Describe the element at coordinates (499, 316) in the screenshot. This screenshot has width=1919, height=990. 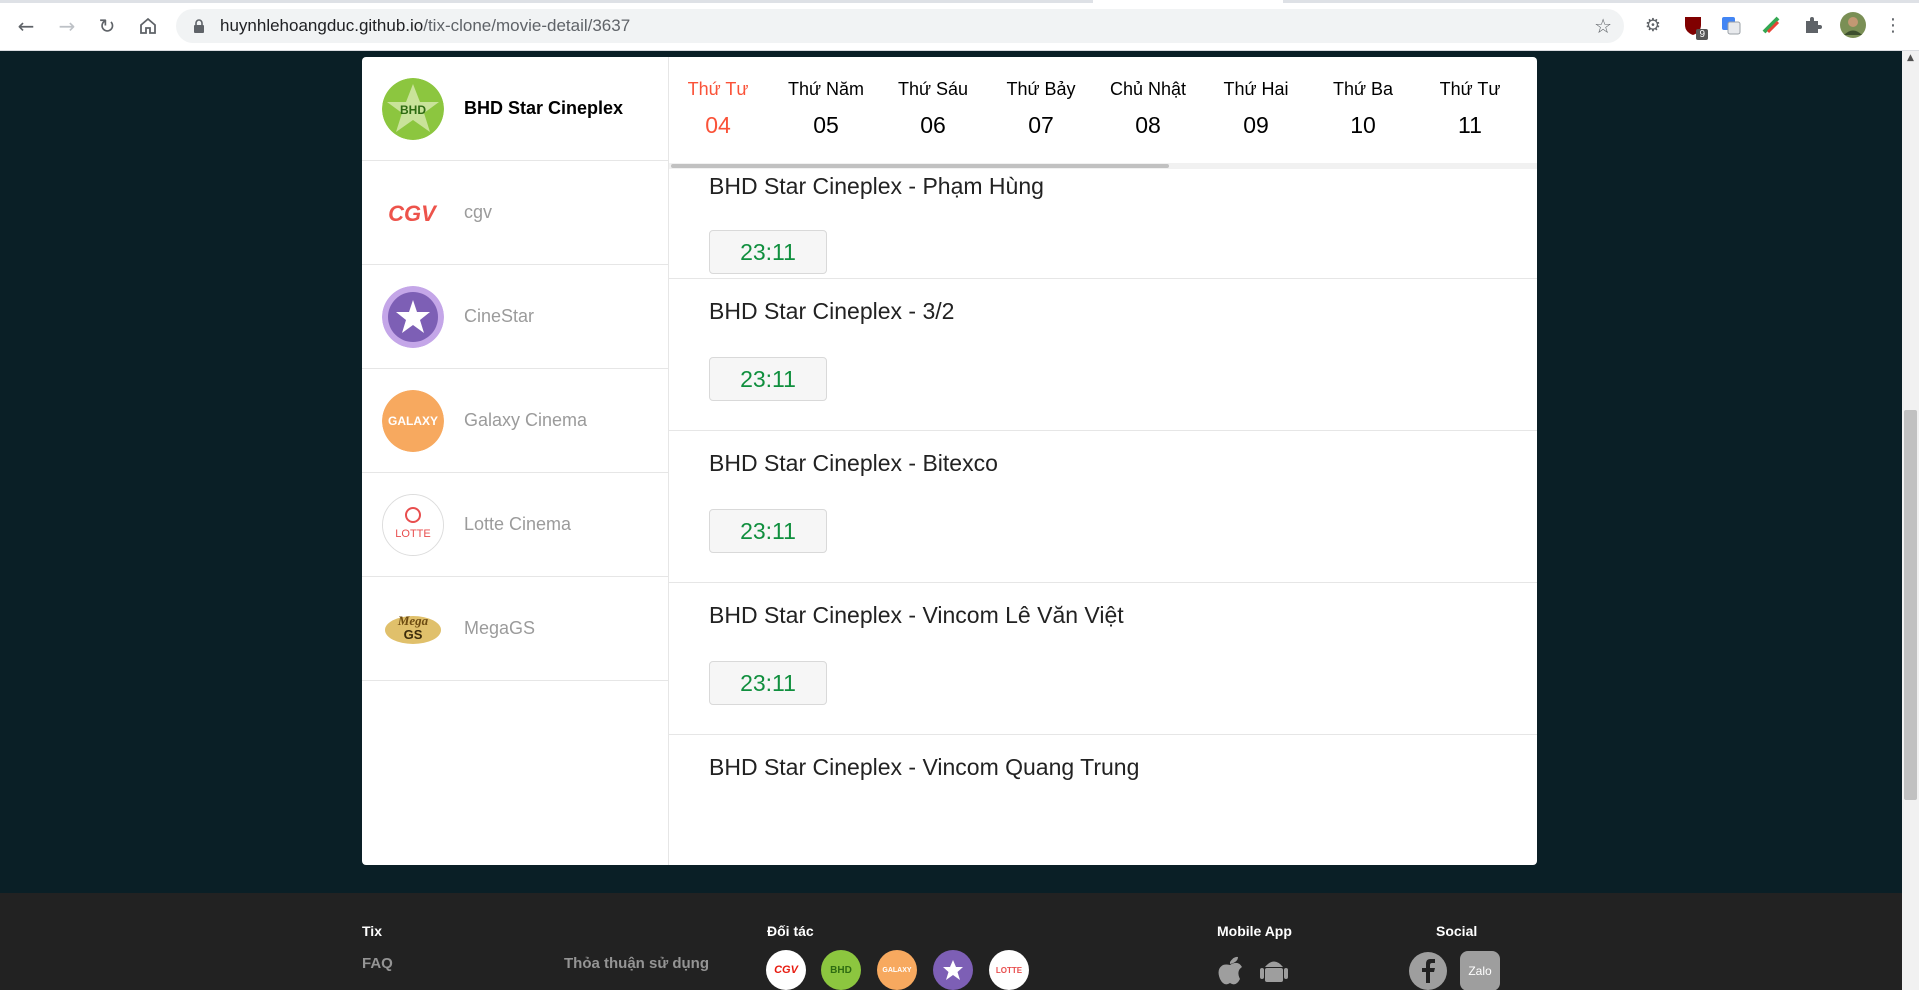
I see `cinema-name: CineStar` at that location.